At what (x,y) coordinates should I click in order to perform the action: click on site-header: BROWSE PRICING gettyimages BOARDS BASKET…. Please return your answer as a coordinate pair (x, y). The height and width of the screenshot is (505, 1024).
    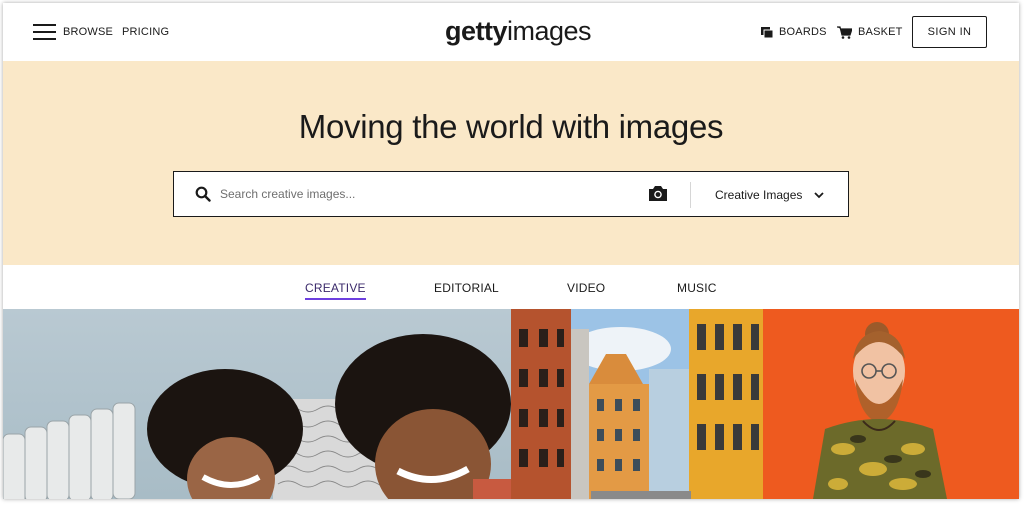
    Looking at the image, I should click on (511, 32).